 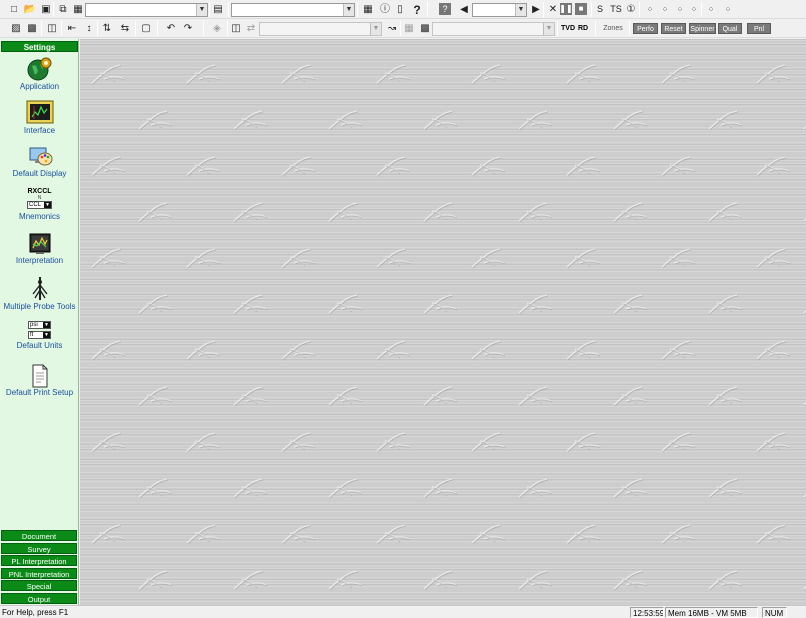 I want to click on sidebar-item-label: Application, so click(x=39, y=86).